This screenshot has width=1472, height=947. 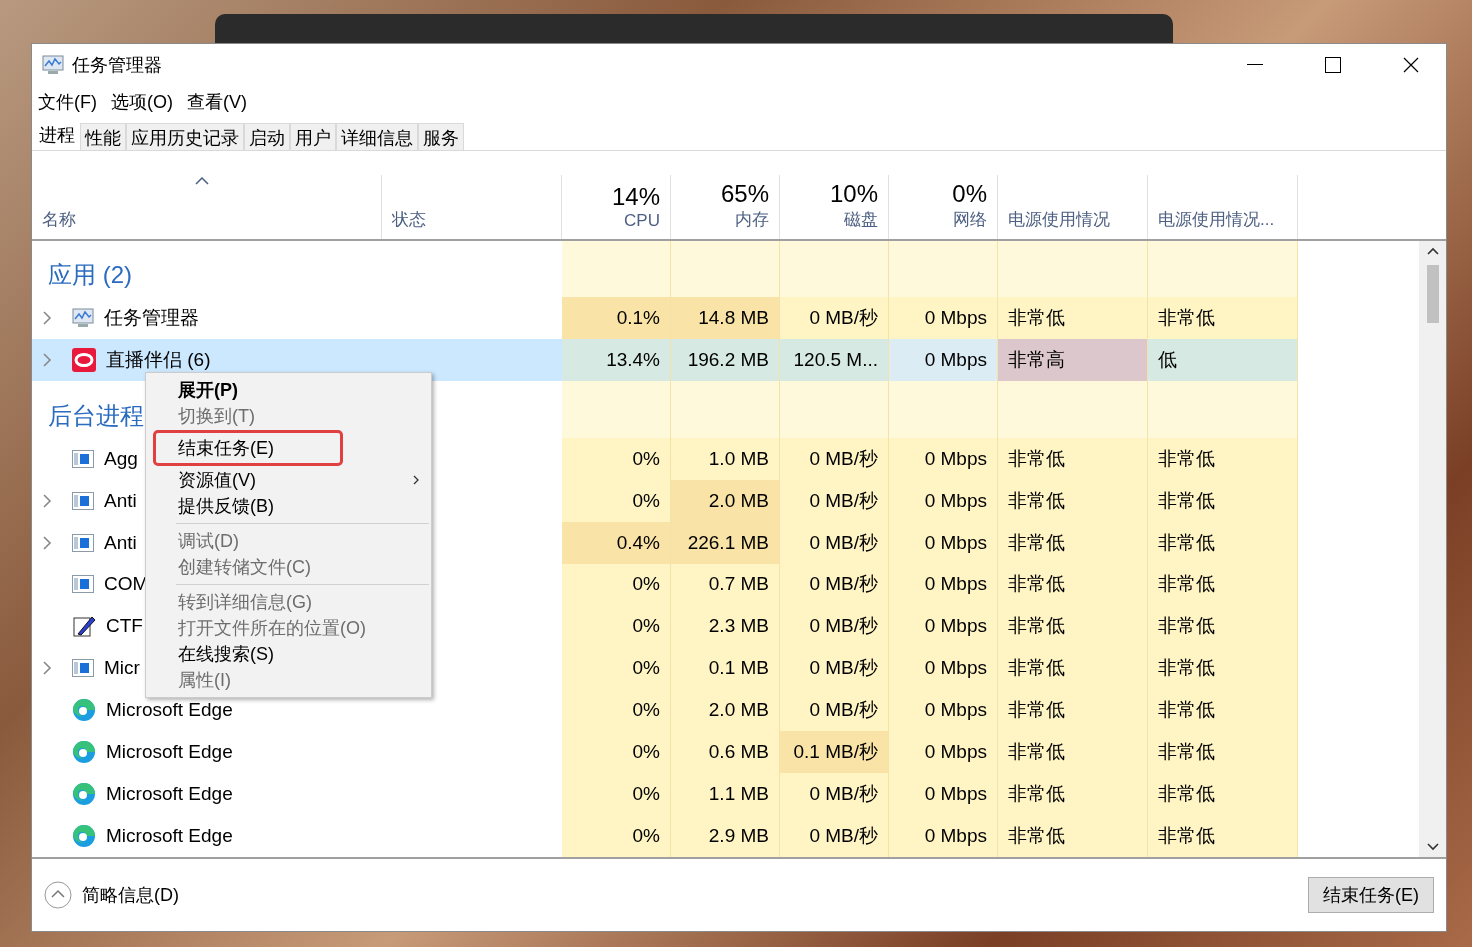 I want to click on process-name: 任务管理器, so click(x=151, y=317).